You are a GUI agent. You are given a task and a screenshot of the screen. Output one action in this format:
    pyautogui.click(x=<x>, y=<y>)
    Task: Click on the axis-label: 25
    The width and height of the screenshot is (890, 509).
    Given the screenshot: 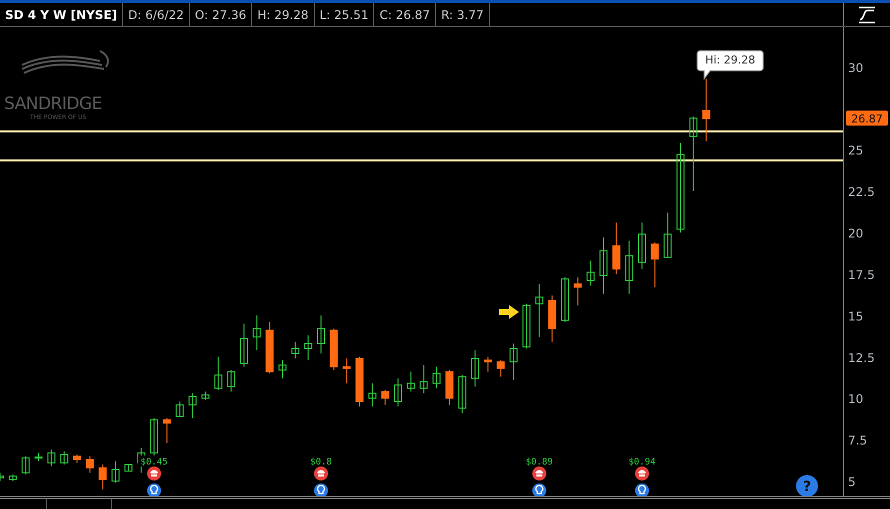 What is the action you would take?
    pyautogui.click(x=856, y=151)
    